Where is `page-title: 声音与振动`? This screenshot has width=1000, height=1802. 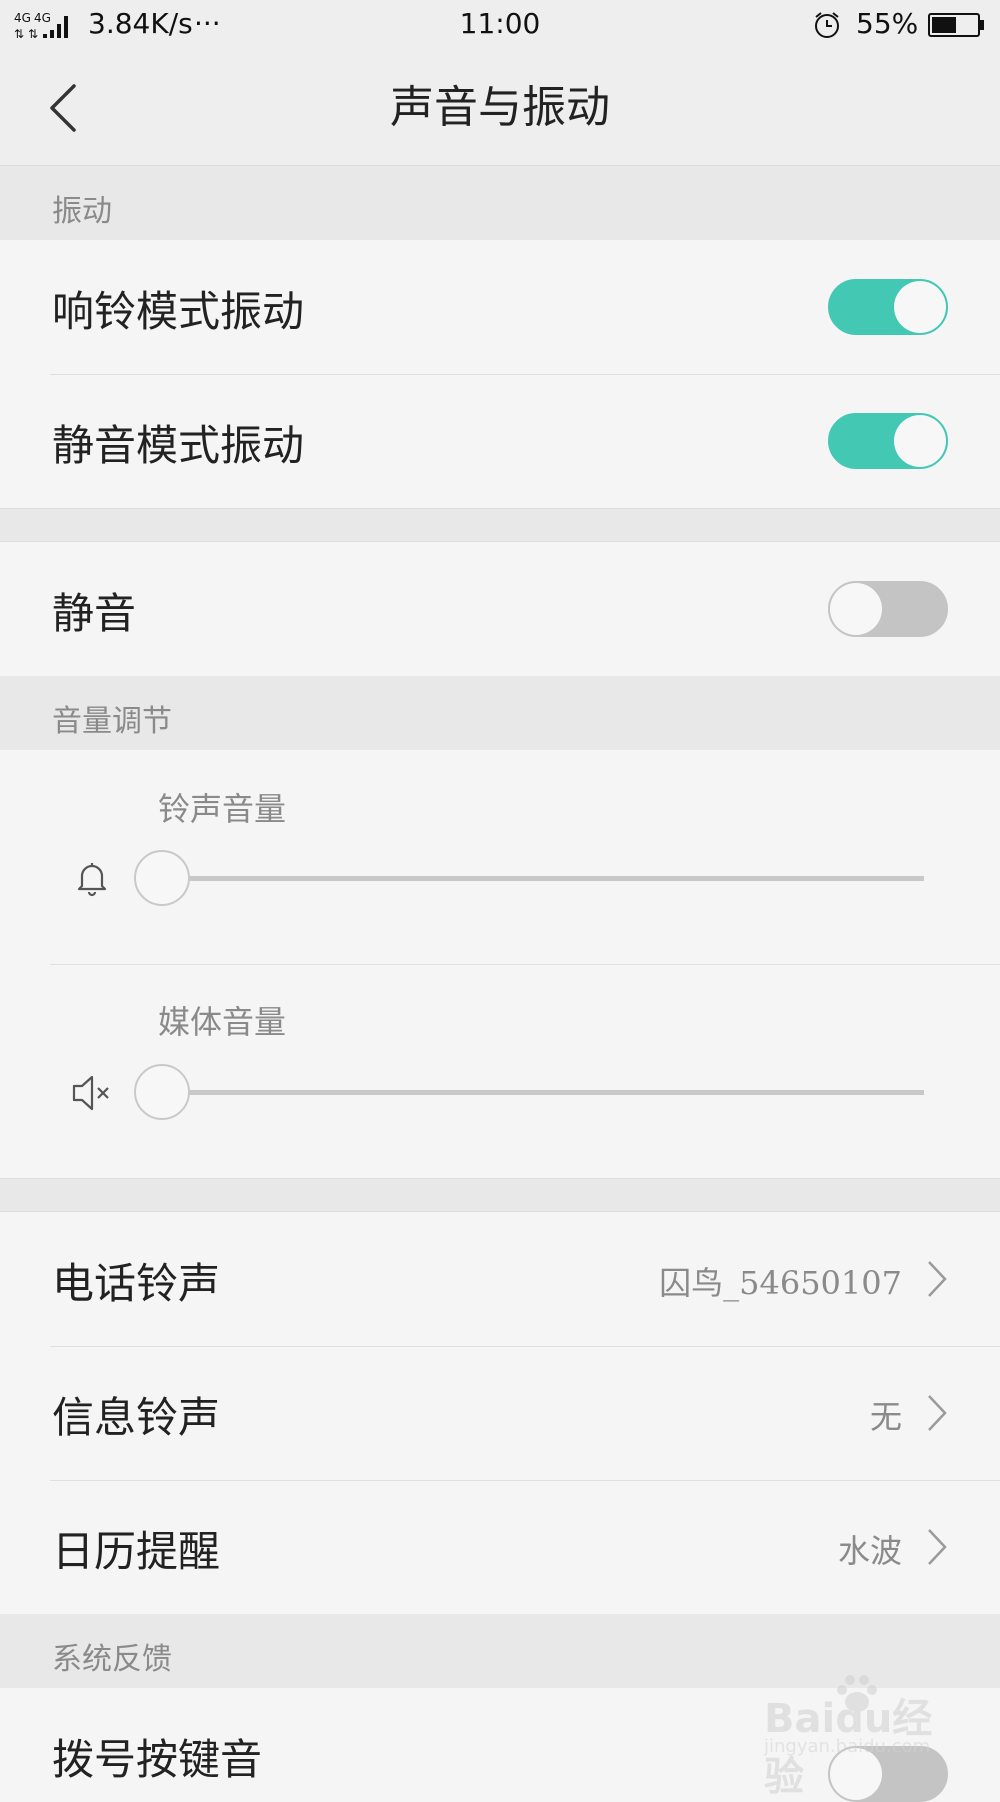
page-title: 声音与振动 is located at coordinates (500, 107).